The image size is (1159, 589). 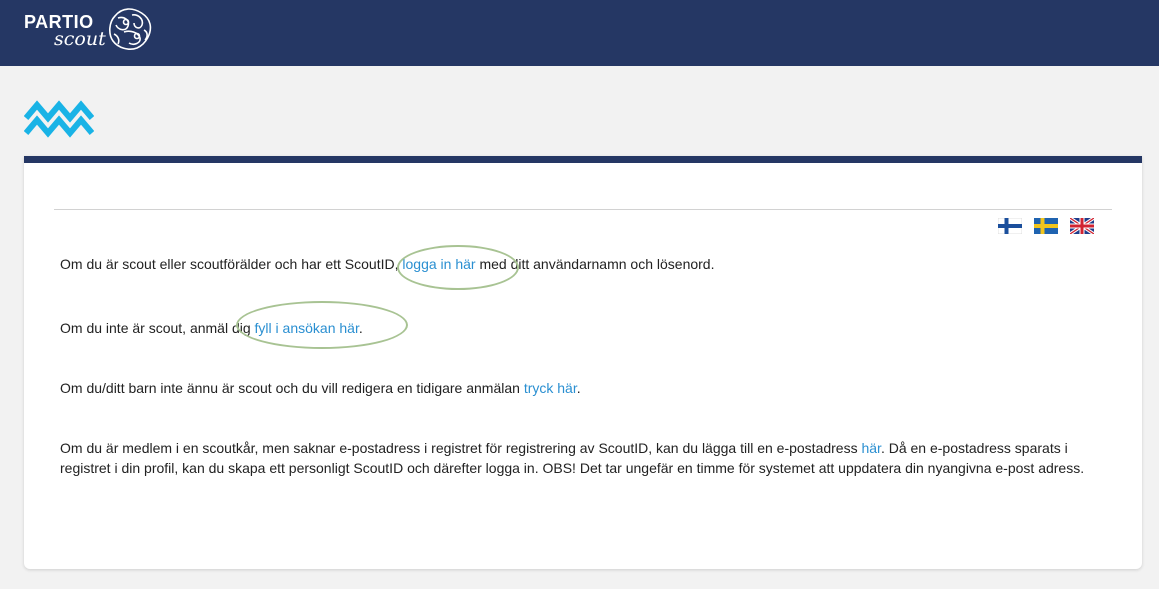 I want to click on edit-text-after: ., so click(x=578, y=388).